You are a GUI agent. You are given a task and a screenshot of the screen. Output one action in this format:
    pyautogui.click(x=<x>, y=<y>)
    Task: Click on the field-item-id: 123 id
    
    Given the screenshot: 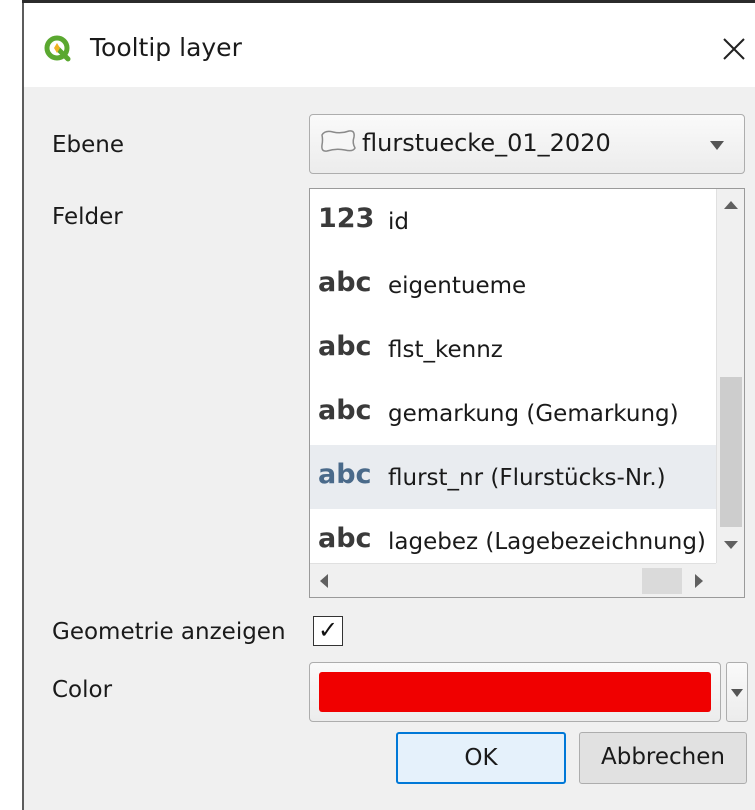 What is the action you would take?
    pyautogui.click(x=513, y=221)
    